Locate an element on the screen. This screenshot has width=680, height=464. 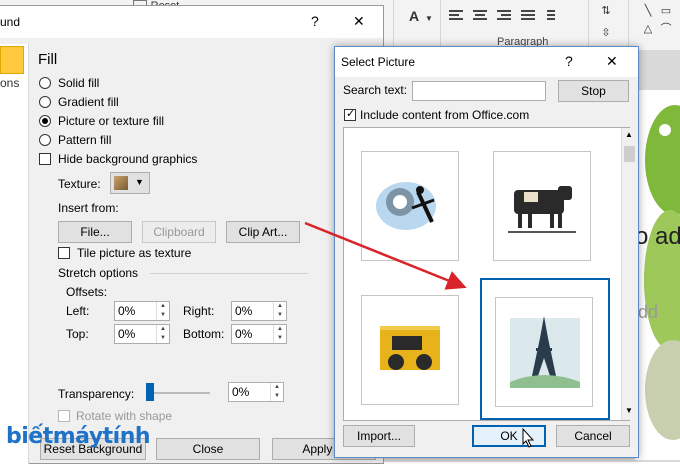
bottom-offset-label: Bottom: is located at coordinates (204, 334).